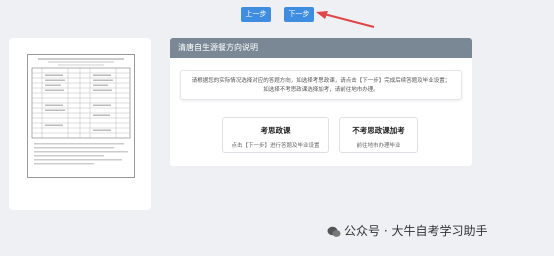 The image size is (554, 256). I want to click on watermark: 公众号 · 大牛自考学习助手, so click(407, 230).